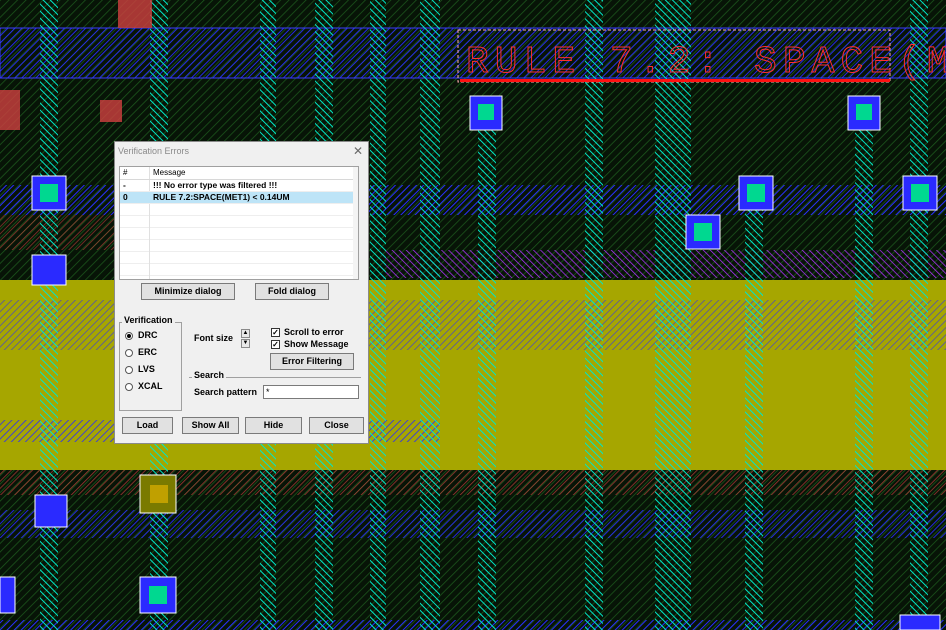 This screenshot has height=630, width=946. What do you see at coordinates (148, 320) in the screenshot?
I see `verification-group-label: Verification` at bounding box center [148, 320].